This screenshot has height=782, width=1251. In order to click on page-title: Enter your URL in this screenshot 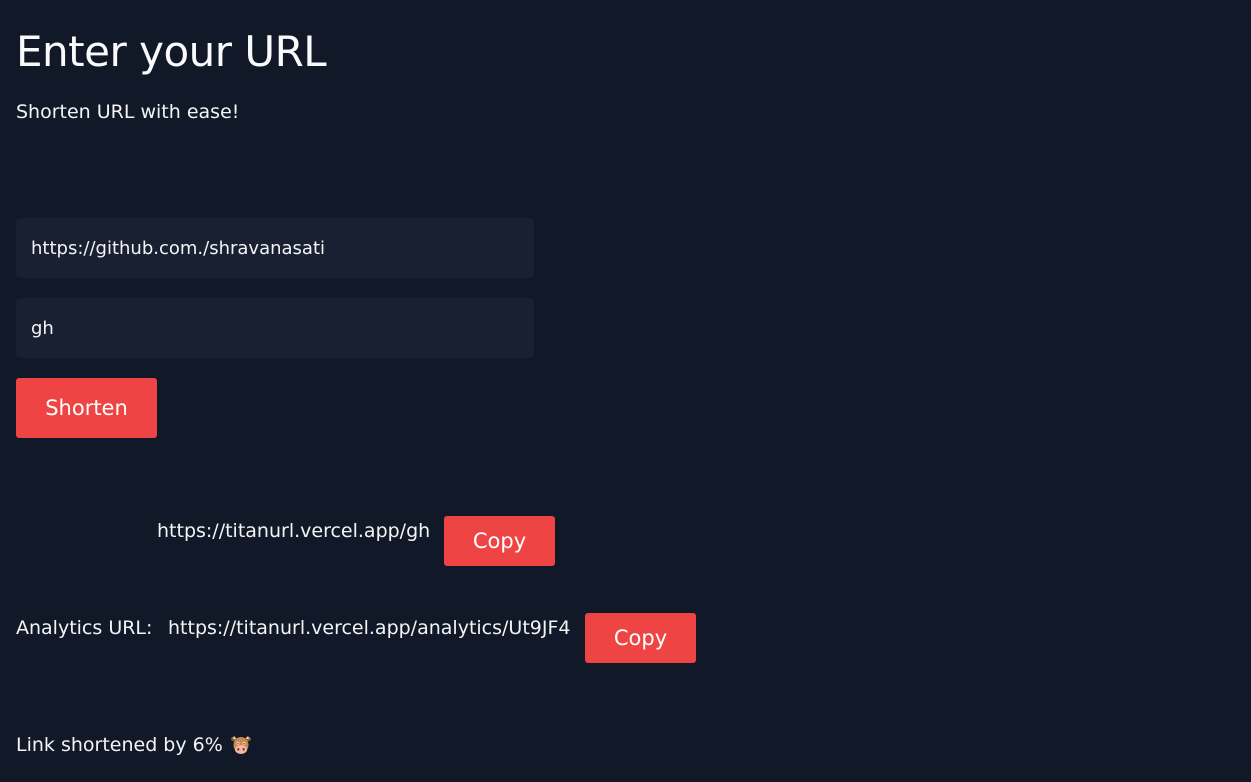, I will do `click(171, 51)`.